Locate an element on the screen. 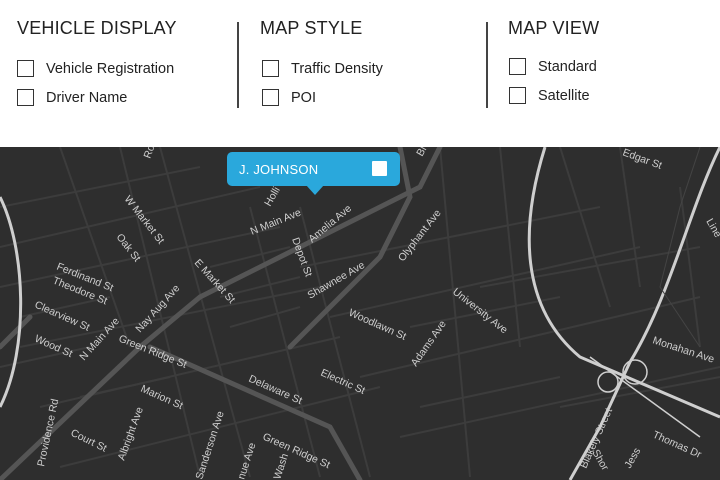  map-style-title: MAP STYLE is located at coordinates (311, 28).